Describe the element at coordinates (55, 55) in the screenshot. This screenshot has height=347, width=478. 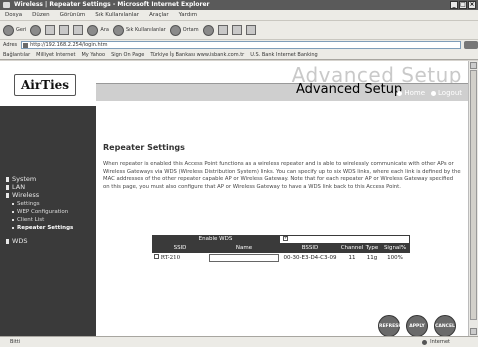
I see `link-milliyet: Milliyet Internet` at that location.